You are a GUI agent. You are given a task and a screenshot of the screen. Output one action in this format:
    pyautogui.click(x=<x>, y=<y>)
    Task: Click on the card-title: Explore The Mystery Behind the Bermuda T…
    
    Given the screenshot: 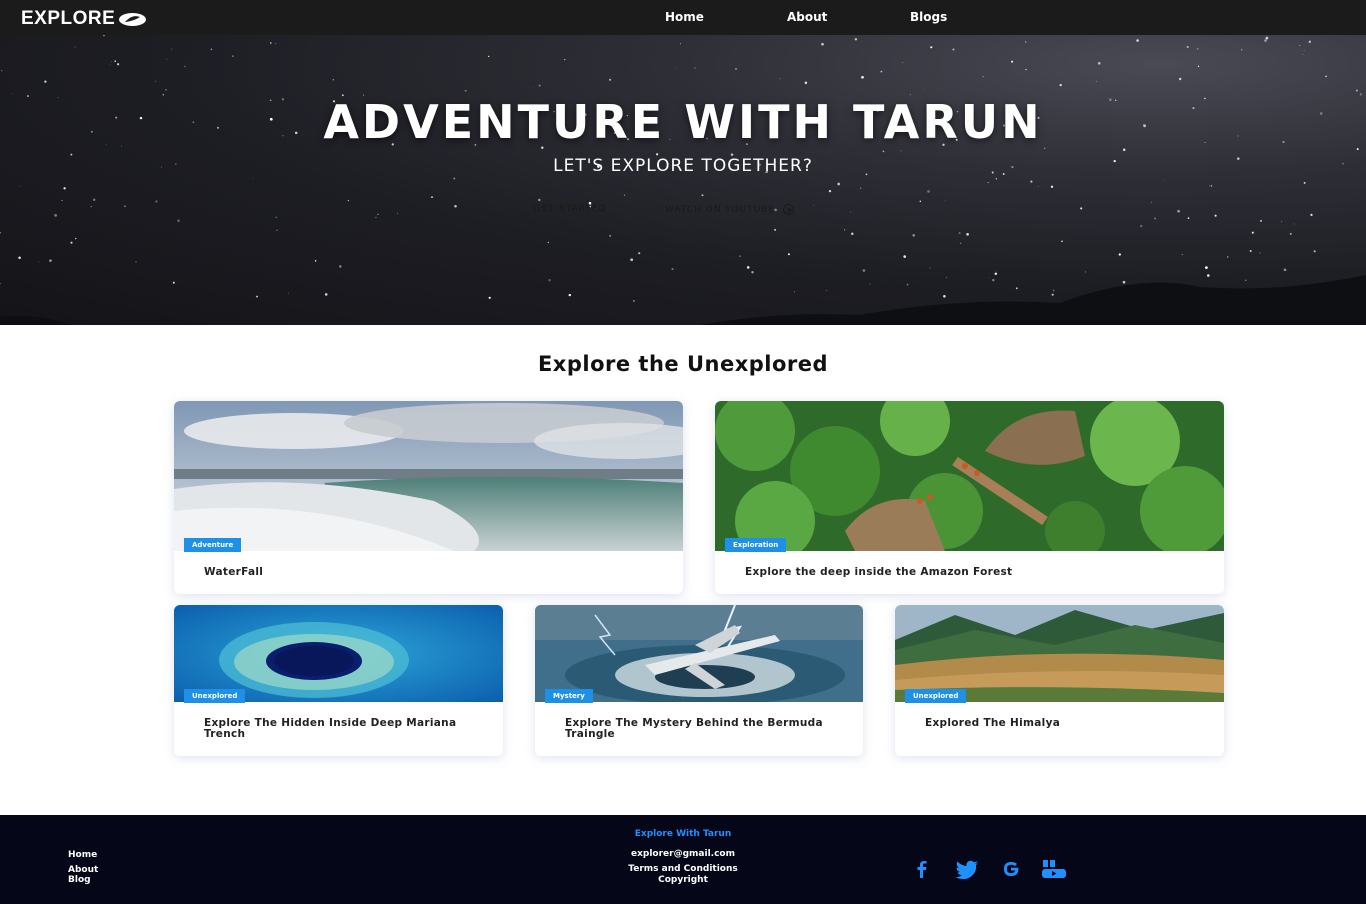 What is the action you would take?
    pyautogui.click(x=700, y=729)
    